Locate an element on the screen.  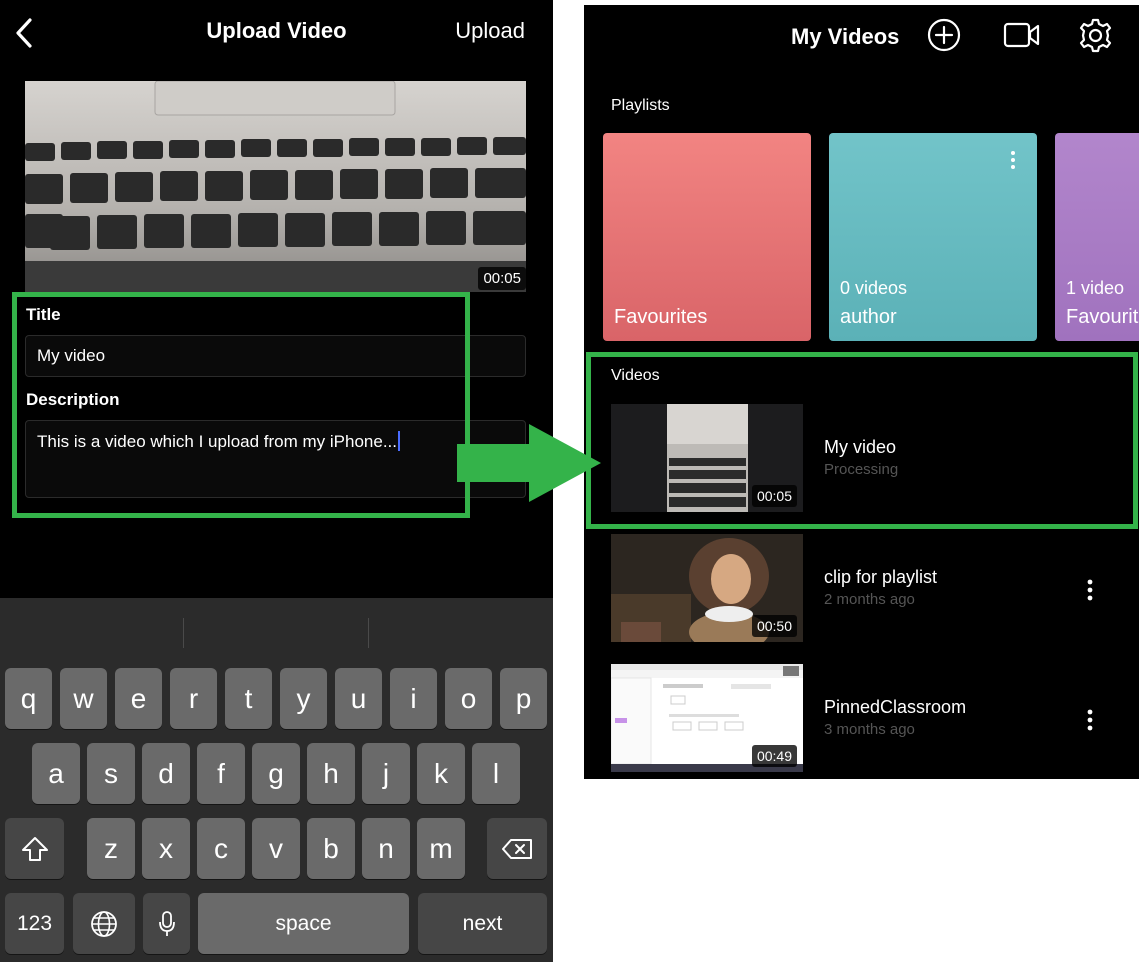
globe-key is located at coordinates (104, 923).